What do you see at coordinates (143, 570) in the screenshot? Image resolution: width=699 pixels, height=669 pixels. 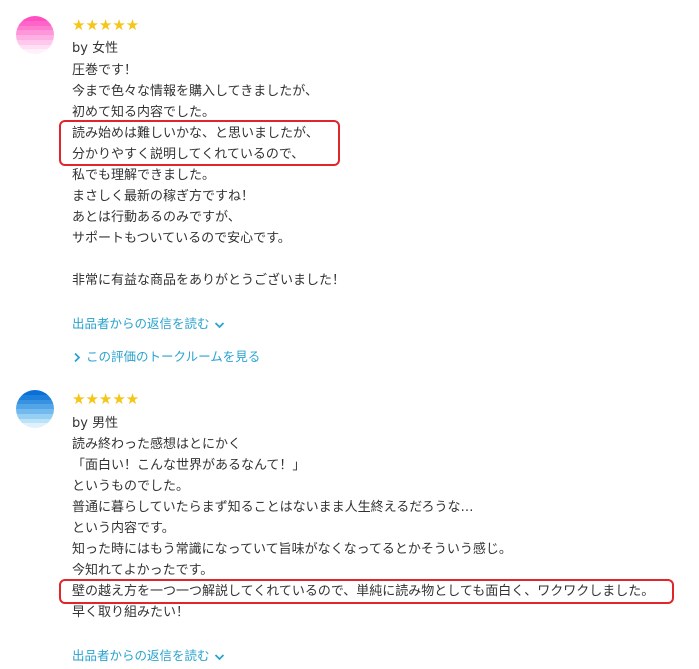 I see `review-line: 今知れてよかったです。` at bounding box center [143, 570].